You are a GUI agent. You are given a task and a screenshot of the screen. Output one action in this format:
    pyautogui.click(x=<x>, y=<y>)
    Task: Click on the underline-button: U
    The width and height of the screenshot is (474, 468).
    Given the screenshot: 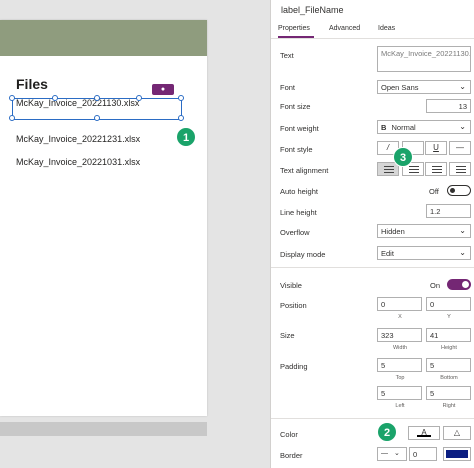 What is the action you would take?
    pyautogui.click(x=436, y=148)
    